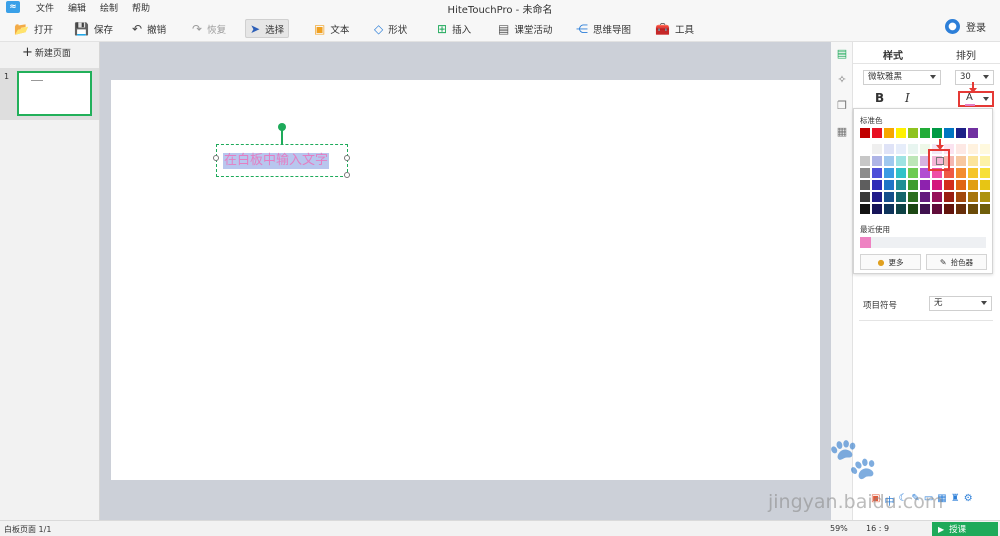  What do you see at coordinates (276, 161) in the screenshot?
I see `textbox-text: 在白板中输入文字` at bounding box center [276, 161].